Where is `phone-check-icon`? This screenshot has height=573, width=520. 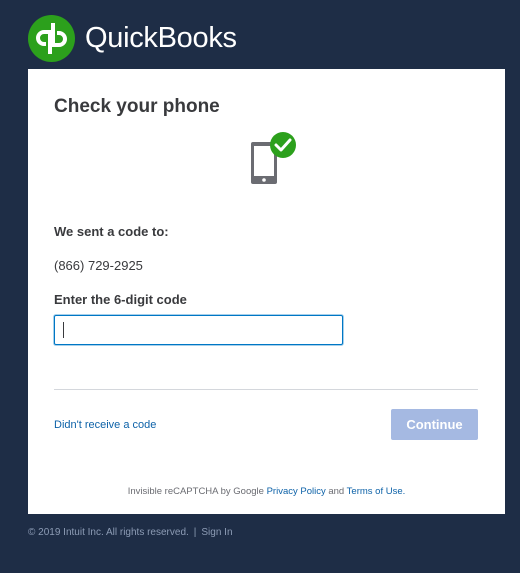 phone-check-icon is located at coordinates (273, 160).